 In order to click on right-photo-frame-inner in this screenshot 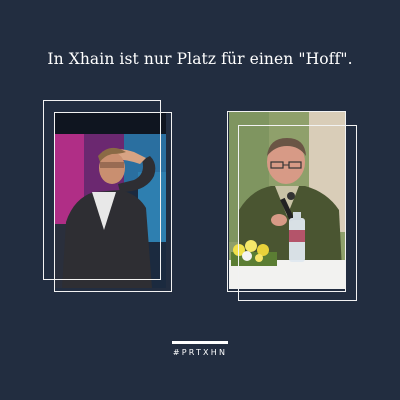, I will do `click(297, 213)`.